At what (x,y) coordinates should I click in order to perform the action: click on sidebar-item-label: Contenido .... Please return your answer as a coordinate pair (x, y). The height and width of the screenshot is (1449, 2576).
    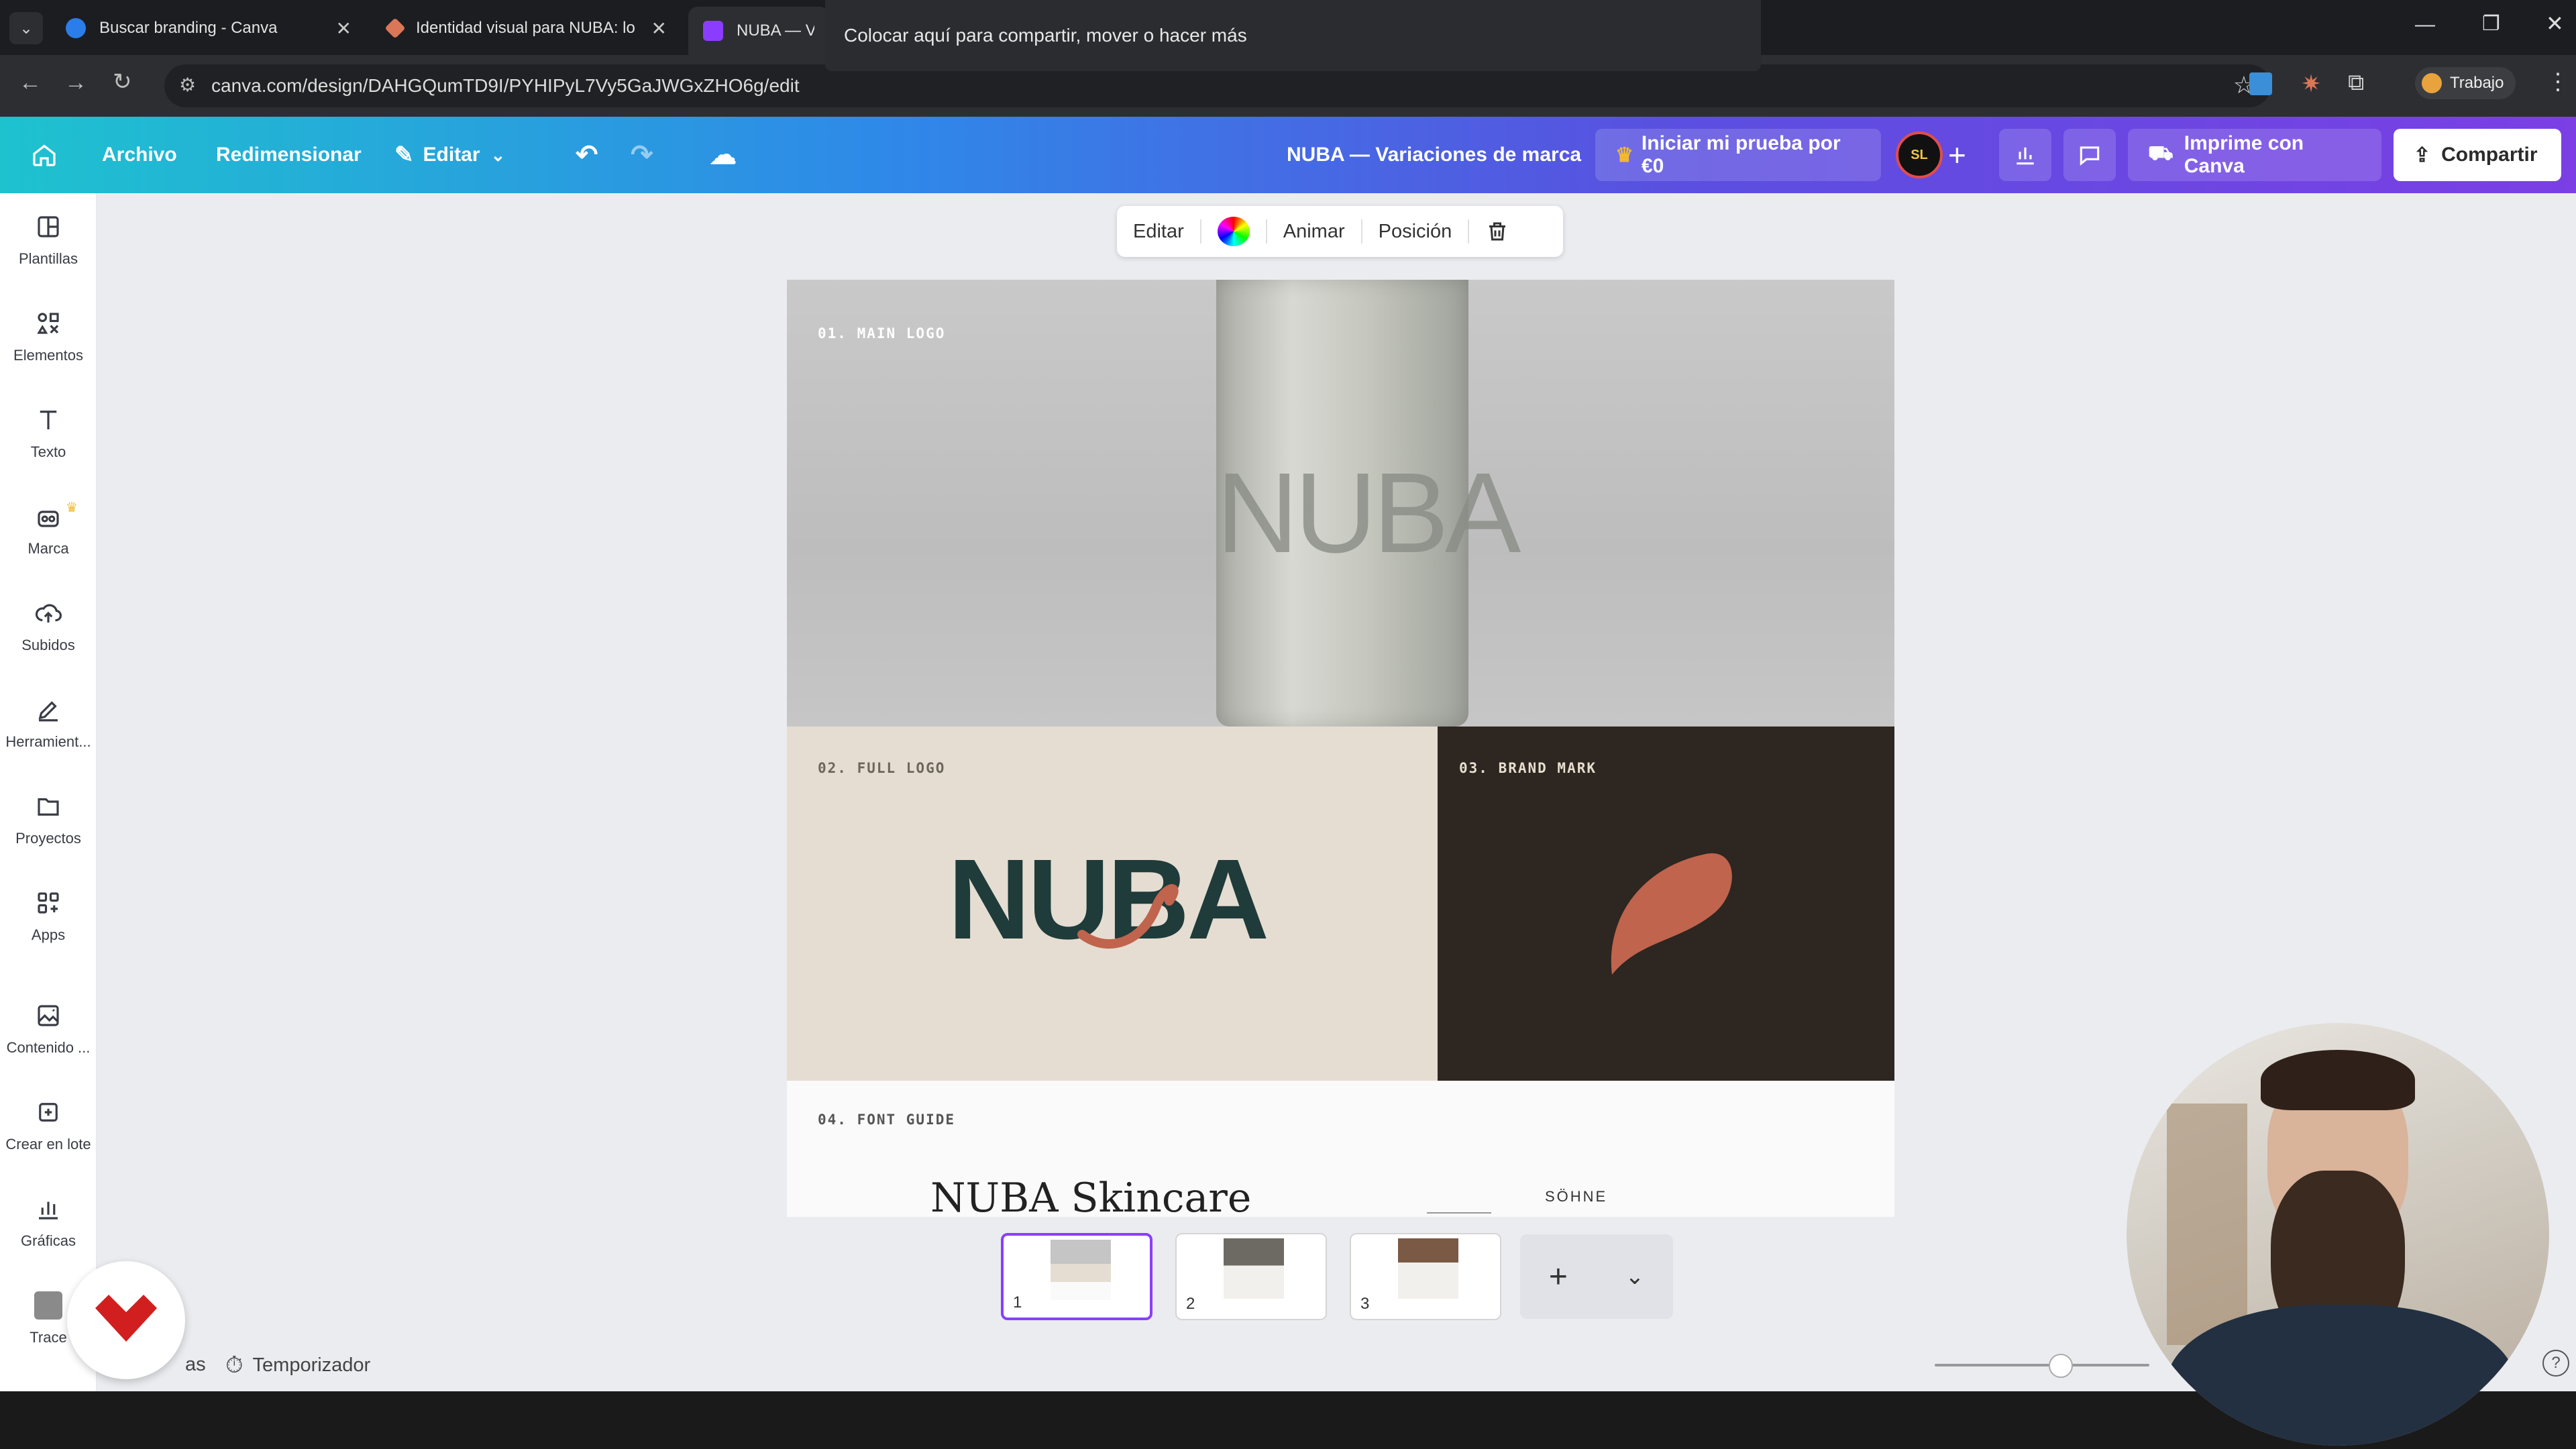
    Looking at the image, I should click on (48, 1047).